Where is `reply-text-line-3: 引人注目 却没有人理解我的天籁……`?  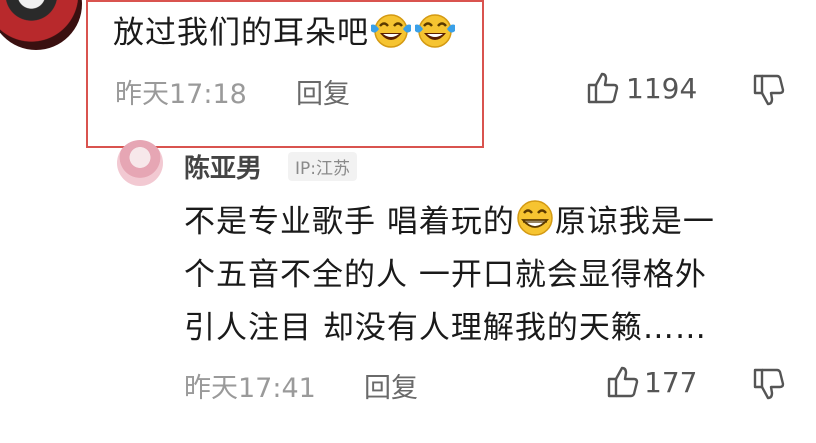
reply-text-line-3: 引人注目 却没有人理解我的天籁…… is located at coordinates (445, 328).